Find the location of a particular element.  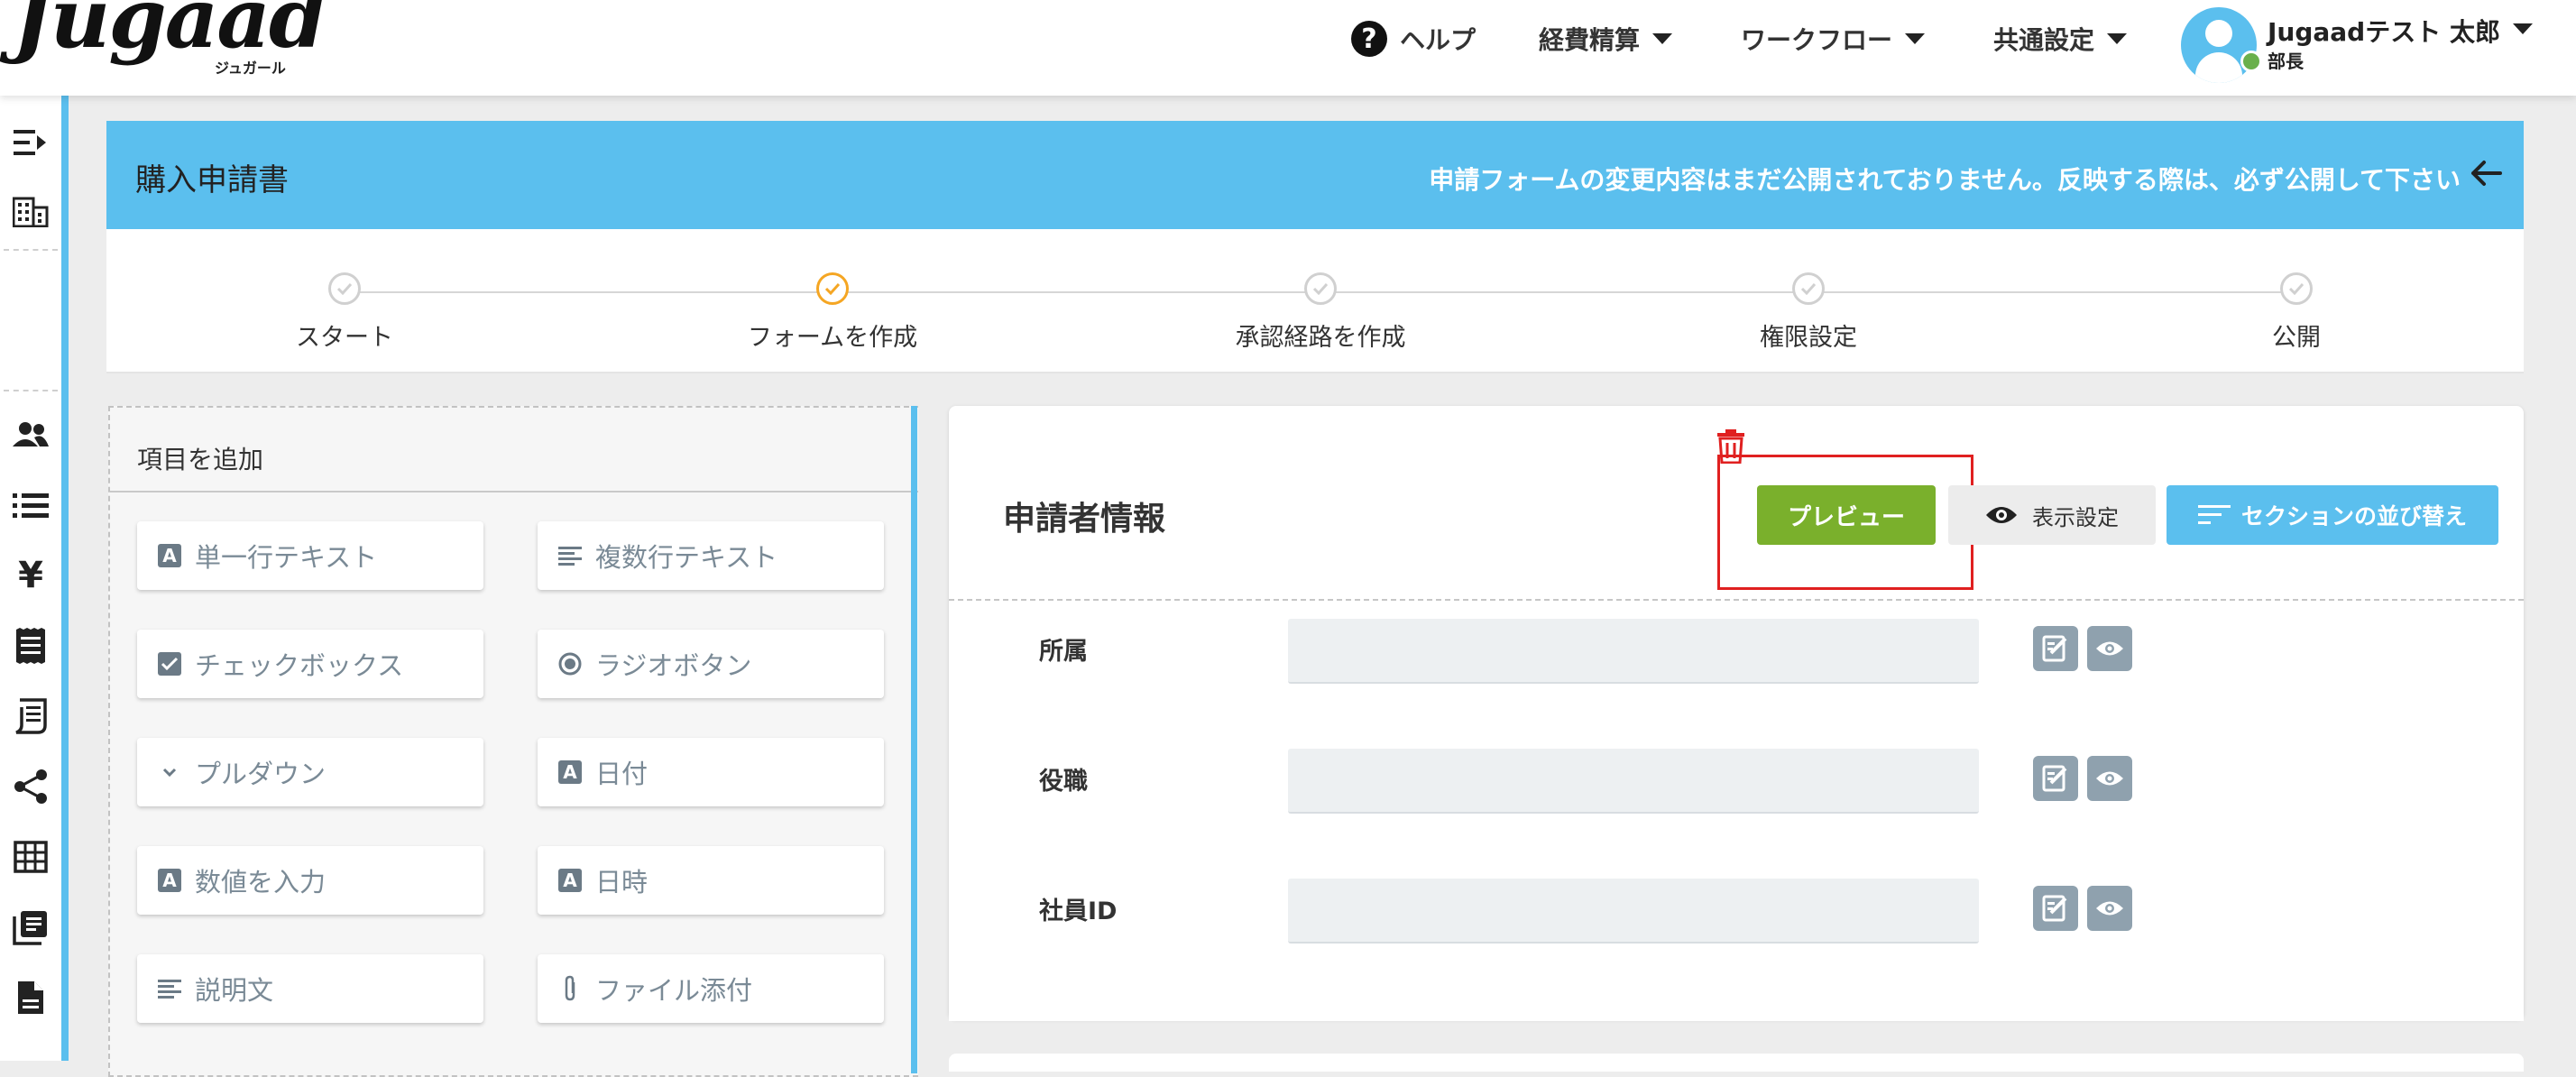

online-status-icon is located at coordinates (2251, 61).